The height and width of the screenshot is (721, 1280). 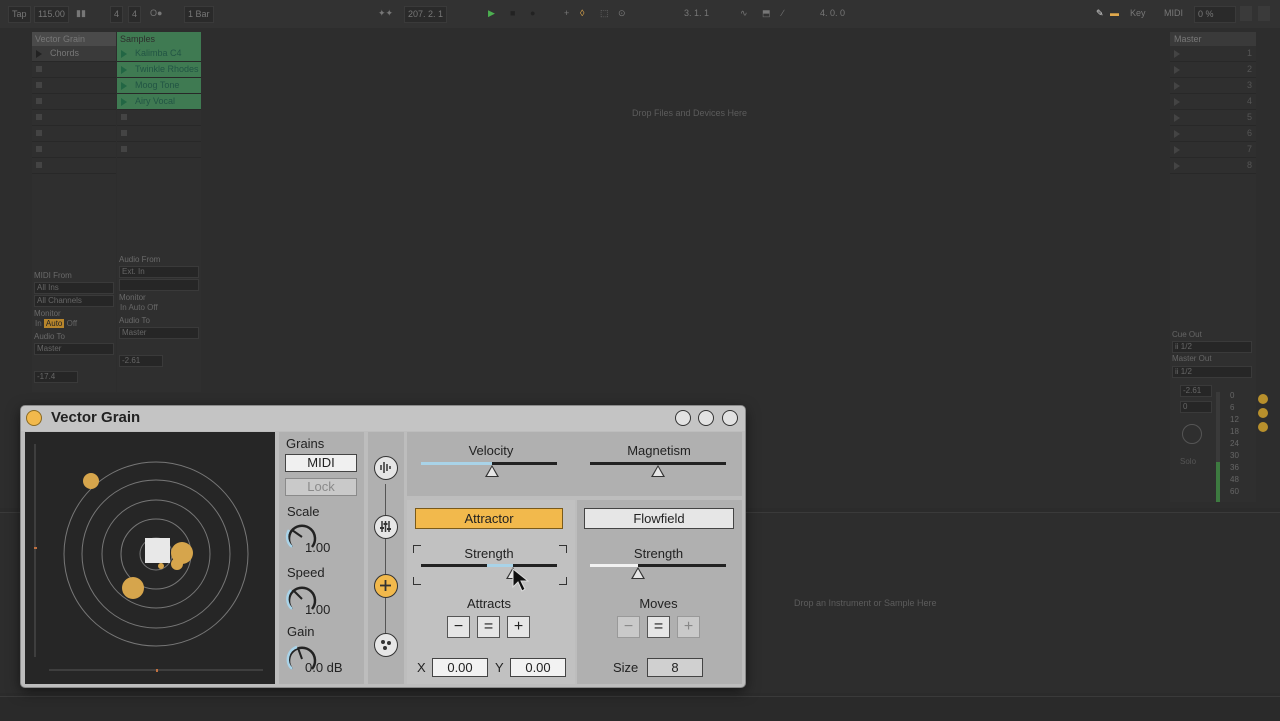 I want to click on track-volume: -17.4, so click(x=56, y=377).